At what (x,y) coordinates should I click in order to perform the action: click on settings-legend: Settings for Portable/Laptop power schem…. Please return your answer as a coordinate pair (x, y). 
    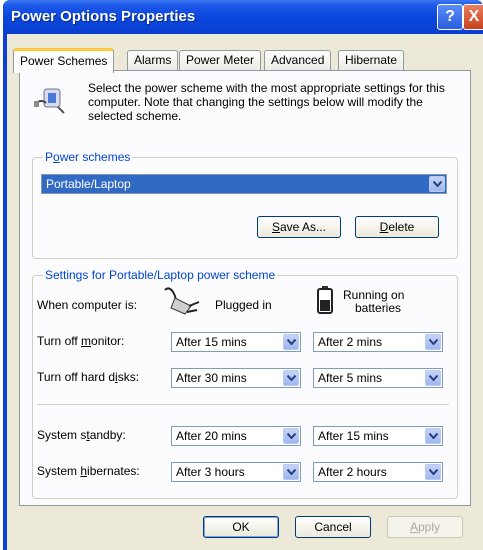
    Looking at the image, I should click on (160, 275).